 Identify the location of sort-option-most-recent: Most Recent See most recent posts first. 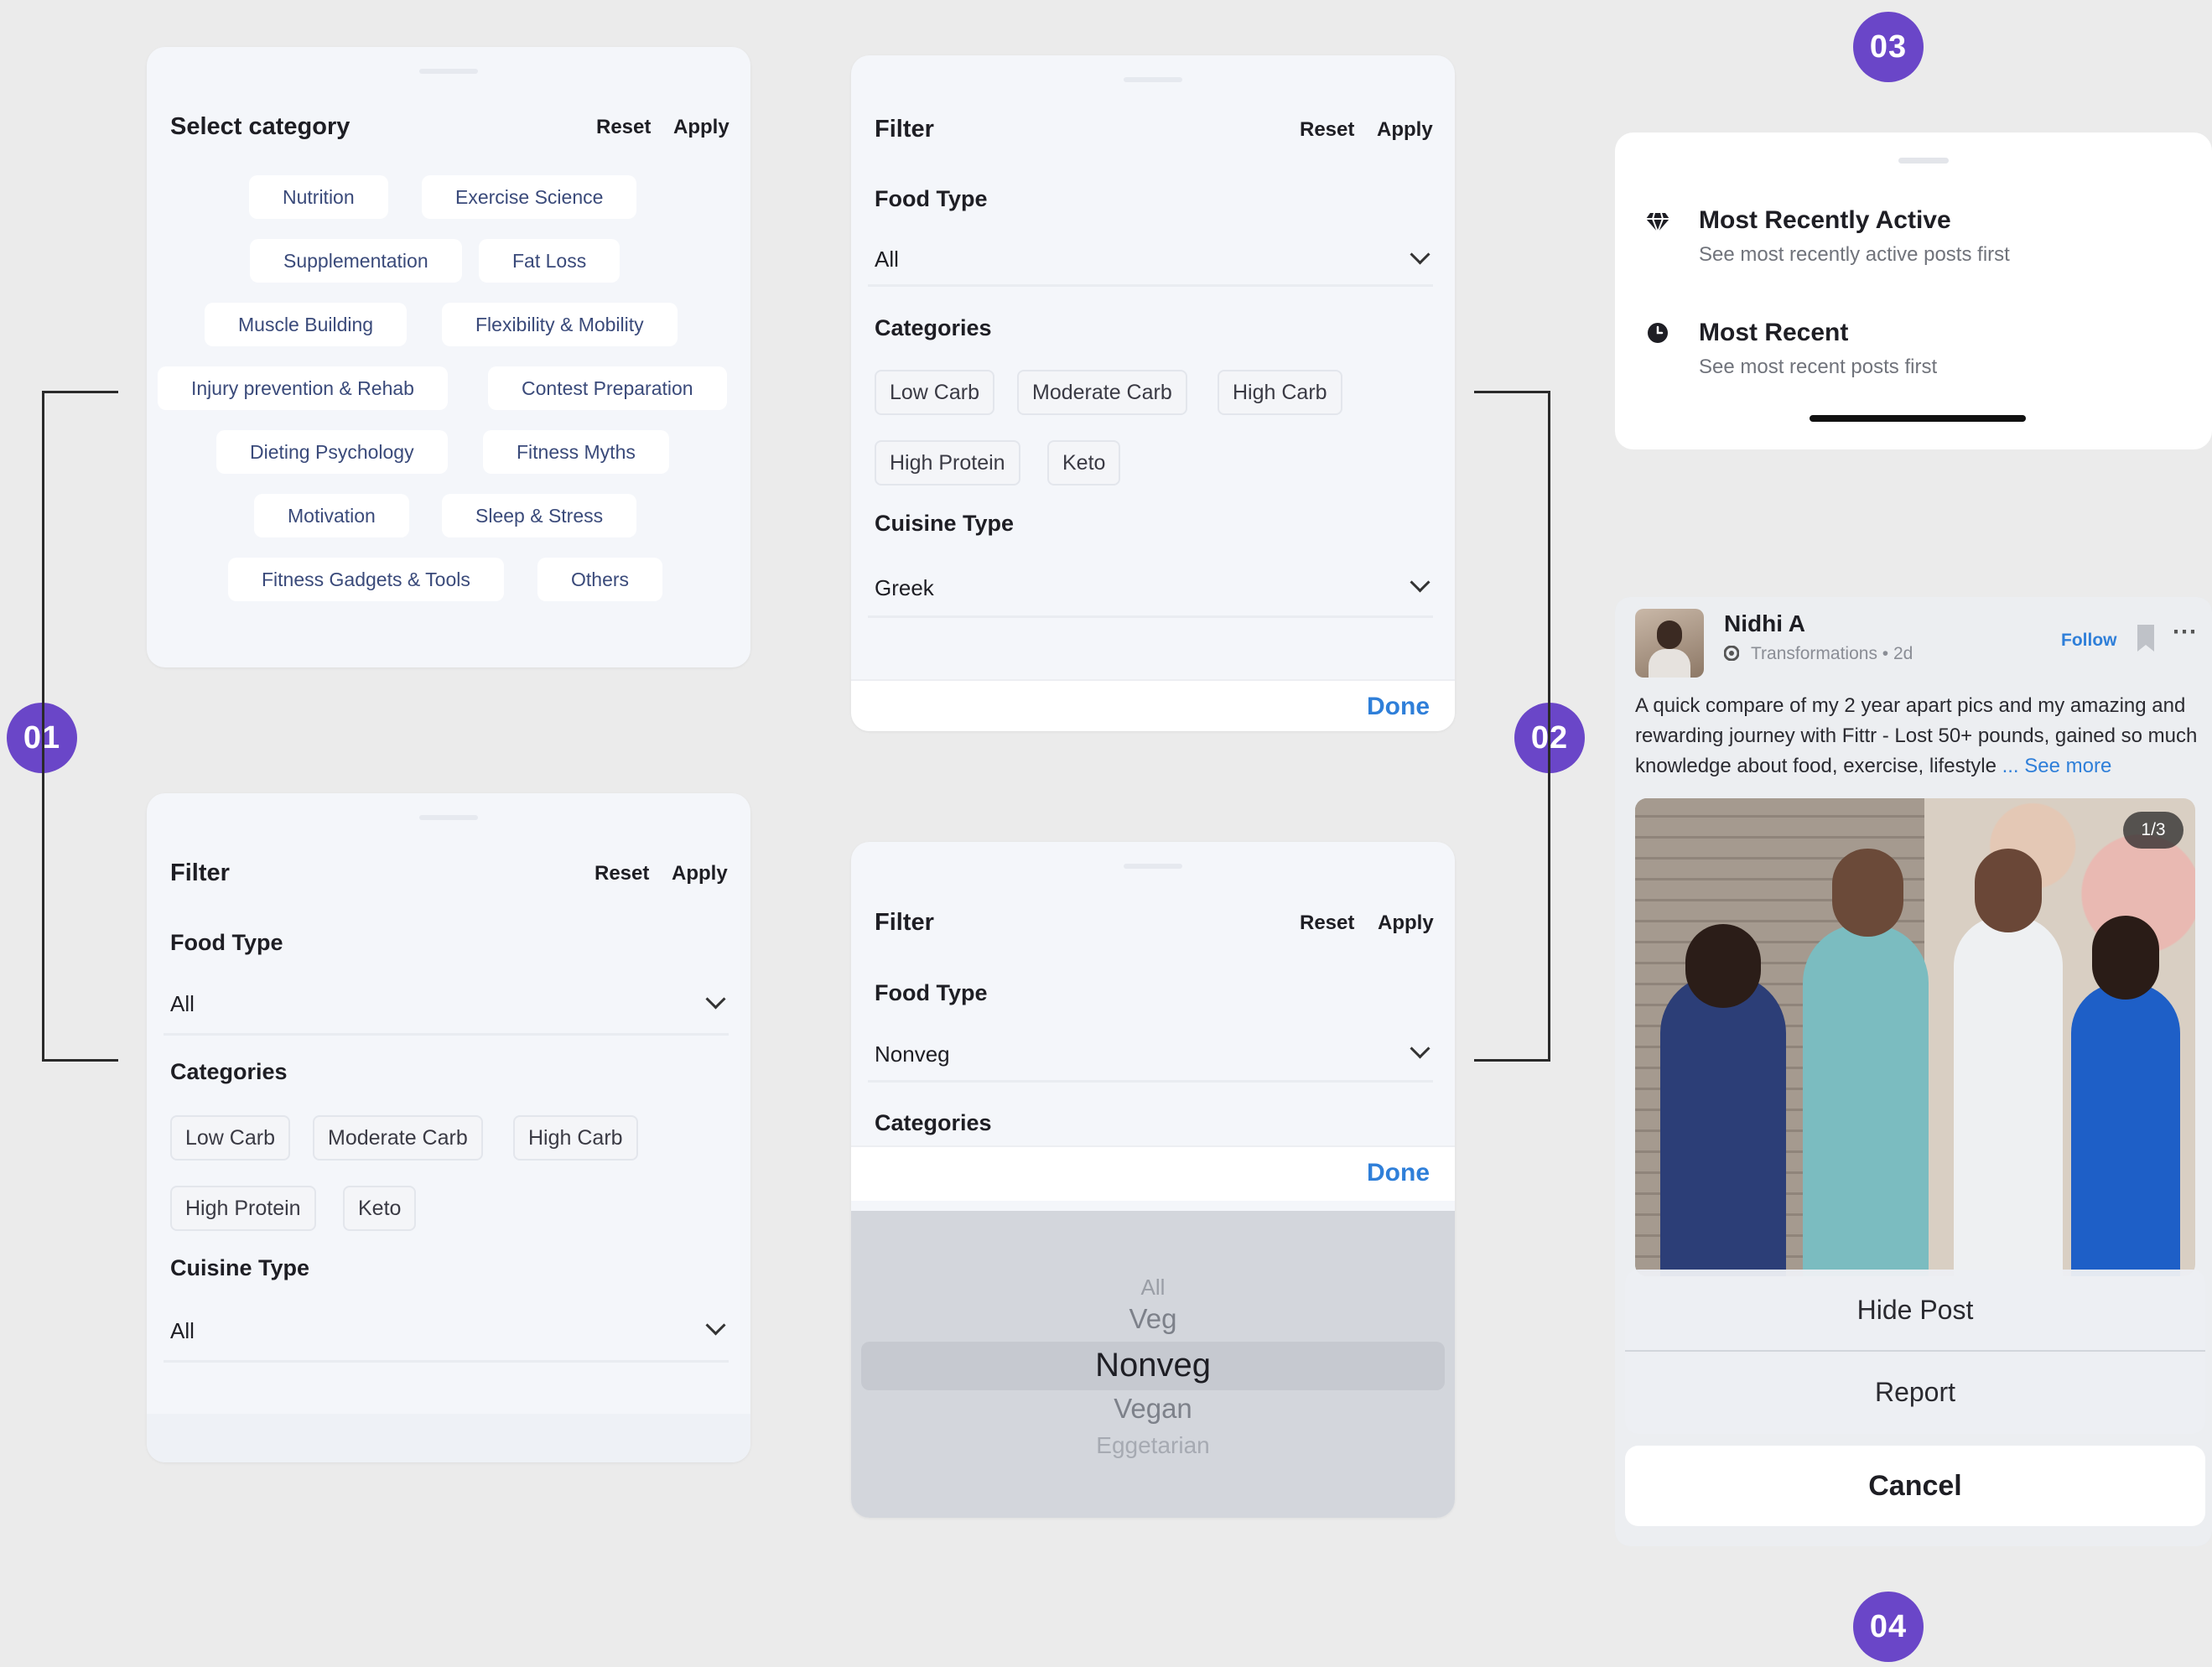
(1900, 356).